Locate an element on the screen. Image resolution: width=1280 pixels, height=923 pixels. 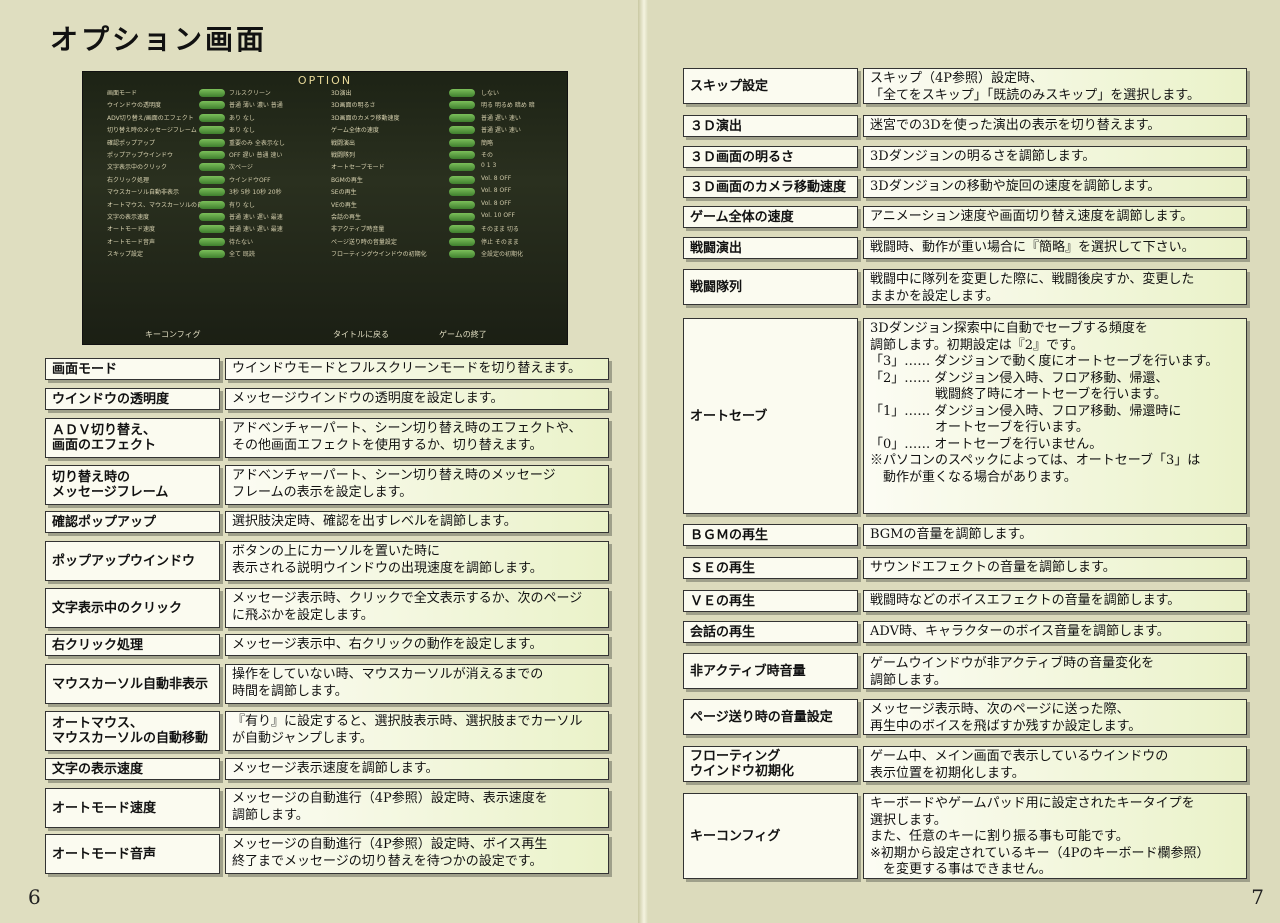
option-label: 戦闘隊列 is located at coordinates (343, 155).